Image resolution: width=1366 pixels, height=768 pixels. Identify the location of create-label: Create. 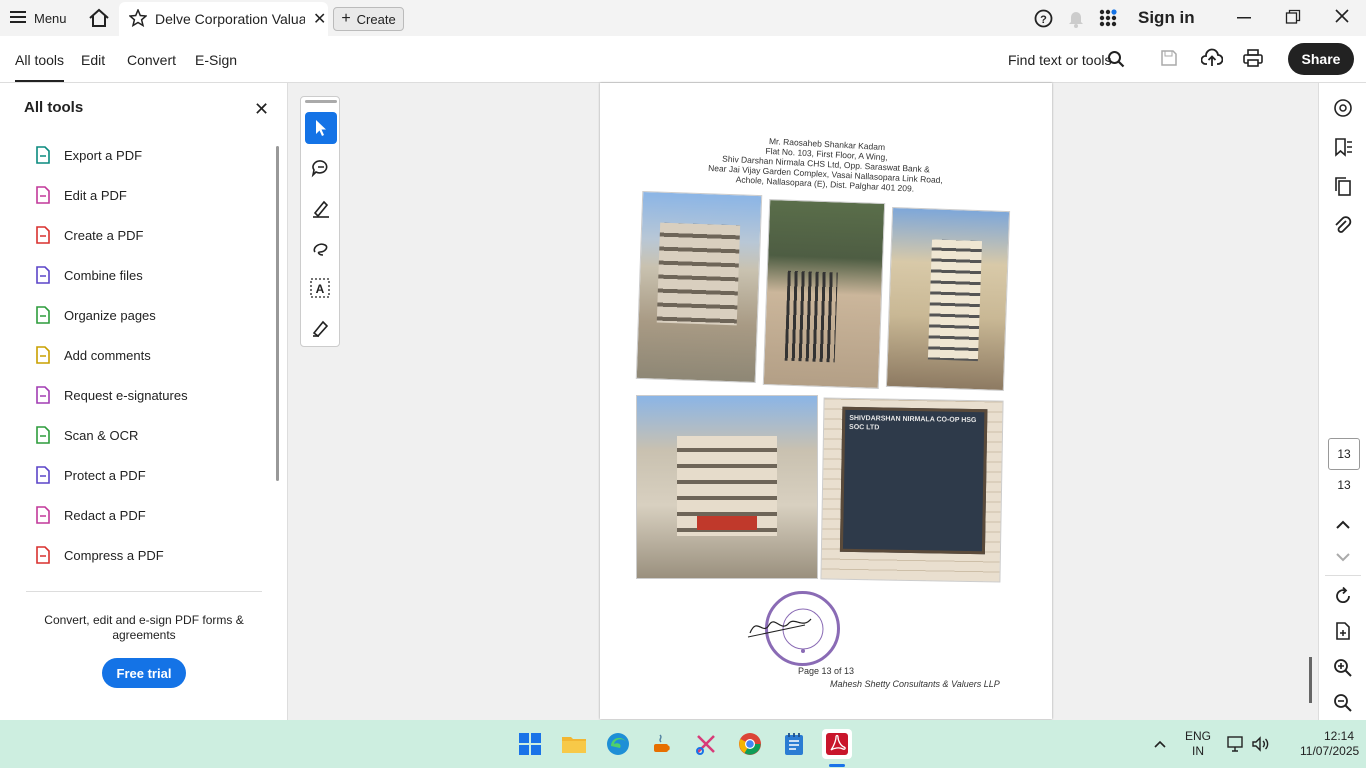
(376, 19).